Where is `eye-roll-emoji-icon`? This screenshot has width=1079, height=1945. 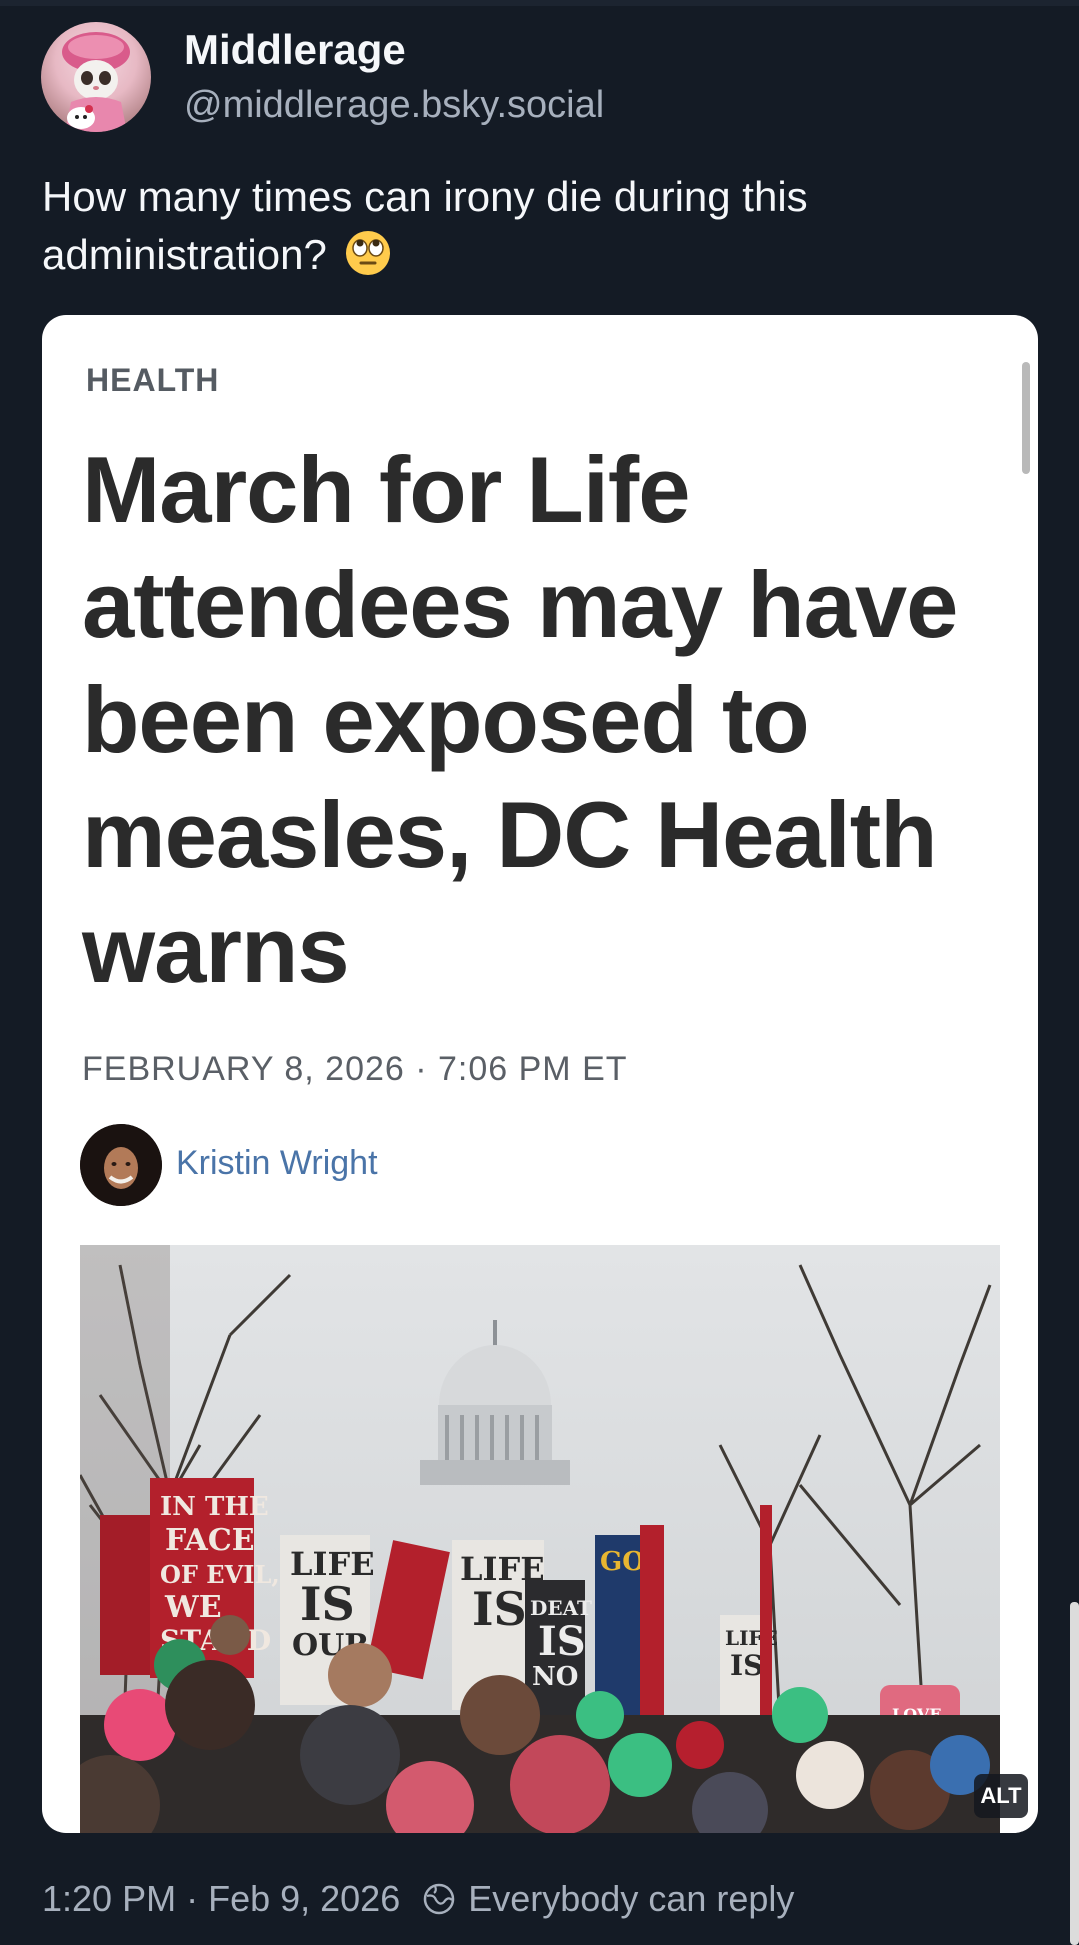
eye-roll-emoji-icon is located at coordinates (368, 253).